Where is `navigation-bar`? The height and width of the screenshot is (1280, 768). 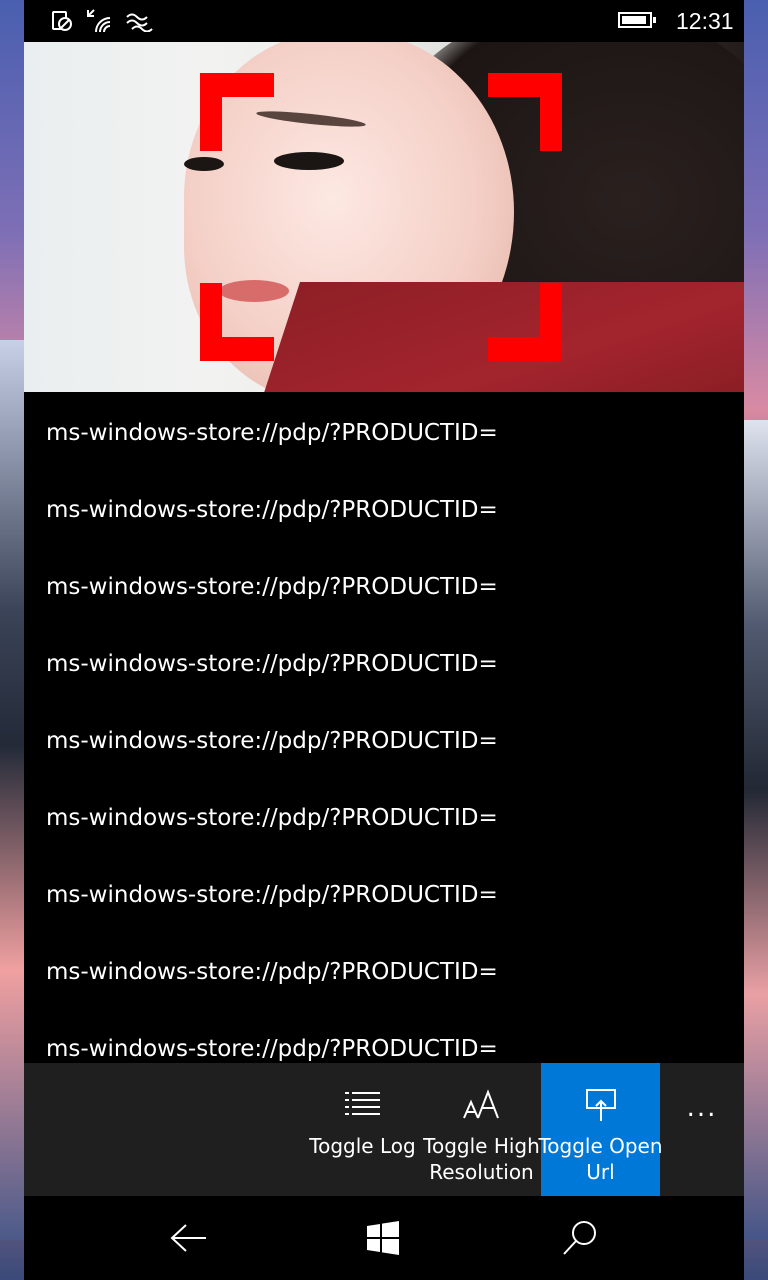
navigation-bar is located at coordinates (384, 1238).